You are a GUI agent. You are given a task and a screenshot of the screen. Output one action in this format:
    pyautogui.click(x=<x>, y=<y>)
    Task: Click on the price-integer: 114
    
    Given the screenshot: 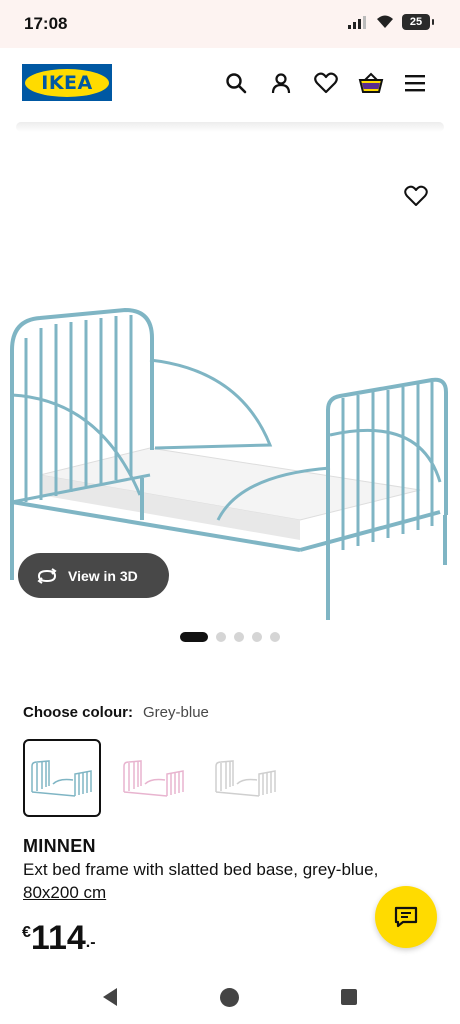 What is the action you would take?
    pyautogui.click(x=58, y=938)
    